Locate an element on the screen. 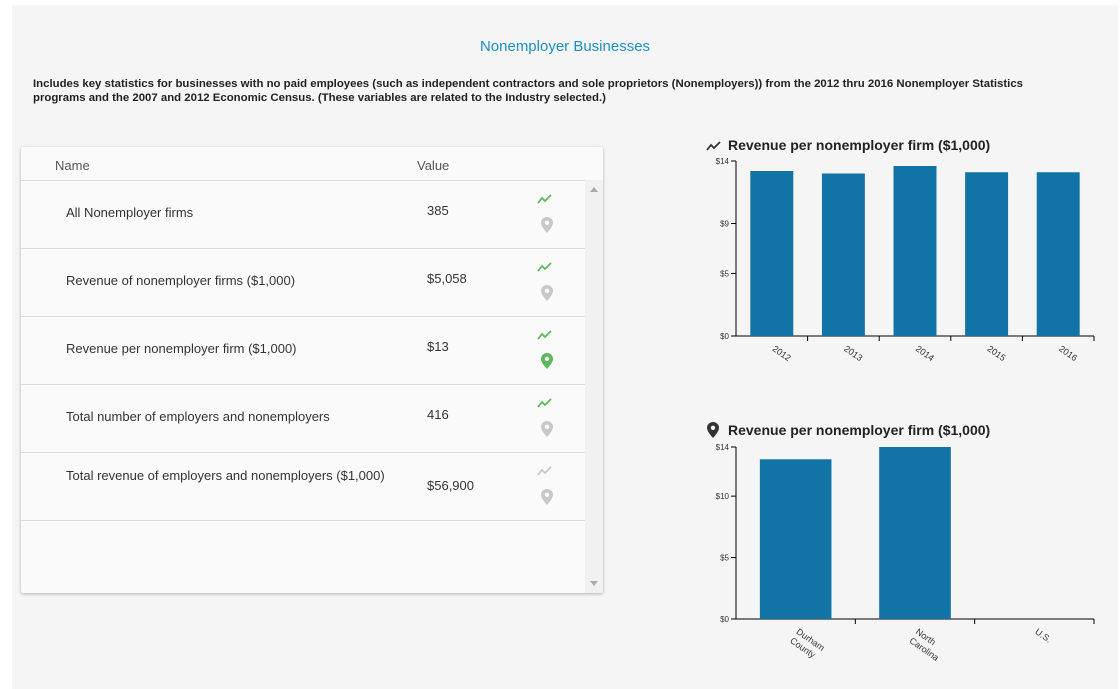  trend-line-icon is located at coordinates (713, 146).